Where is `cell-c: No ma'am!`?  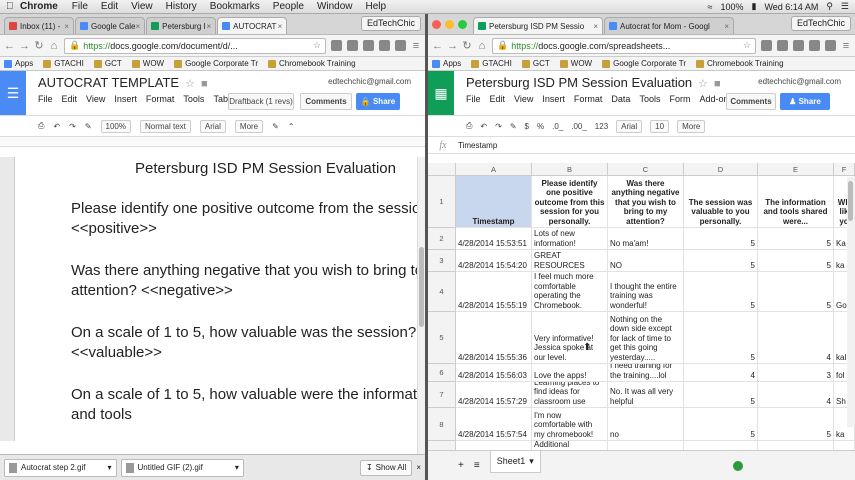
cell-c: No ma'am! is located at coordinates (646, 239).